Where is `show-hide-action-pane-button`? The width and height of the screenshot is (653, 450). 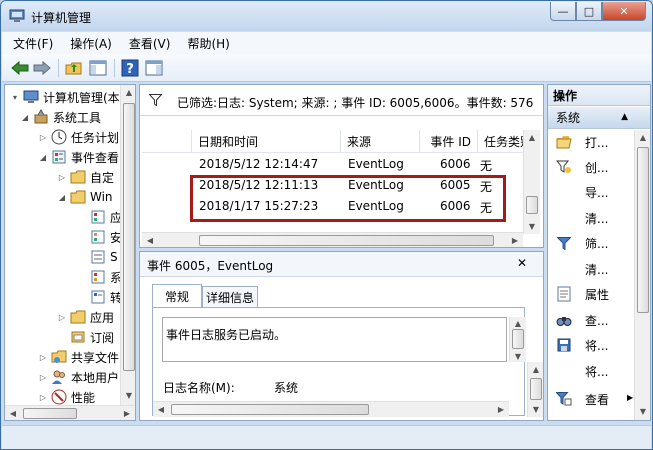
show-hide-action-pane-button is located at coordinates (154, 68).